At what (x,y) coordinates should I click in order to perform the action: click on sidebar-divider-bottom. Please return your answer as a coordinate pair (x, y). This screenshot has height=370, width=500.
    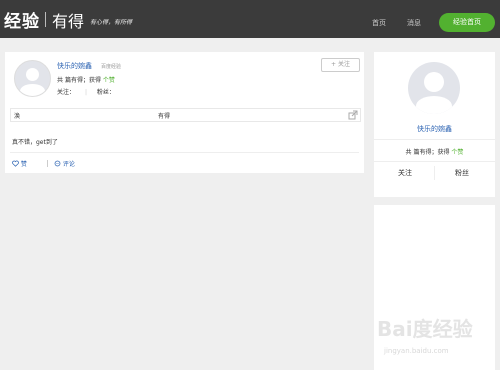
    Looking at the image, I should click on (434, 161).